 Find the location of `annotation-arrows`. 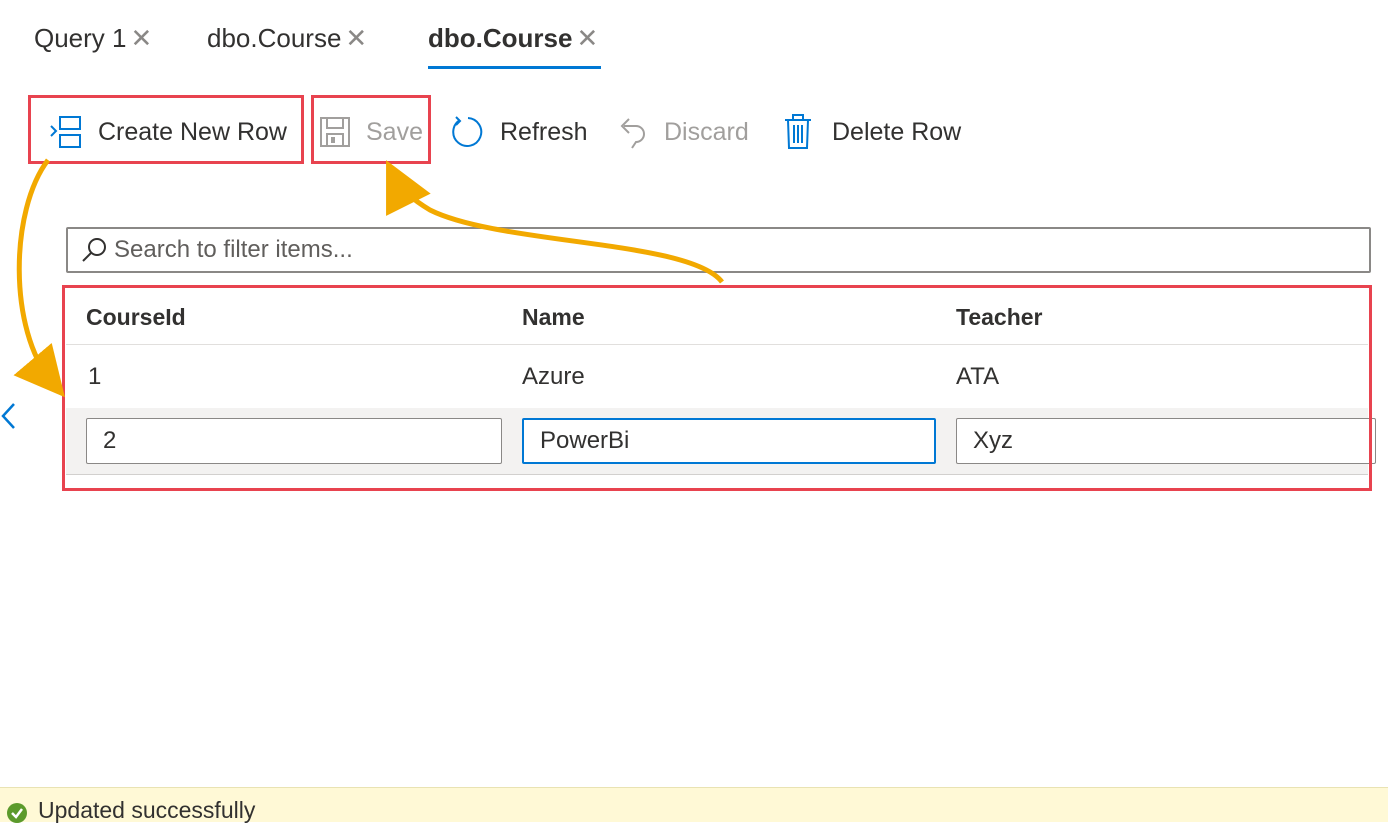

annotation-arrows is located at coordinates (368, 278).